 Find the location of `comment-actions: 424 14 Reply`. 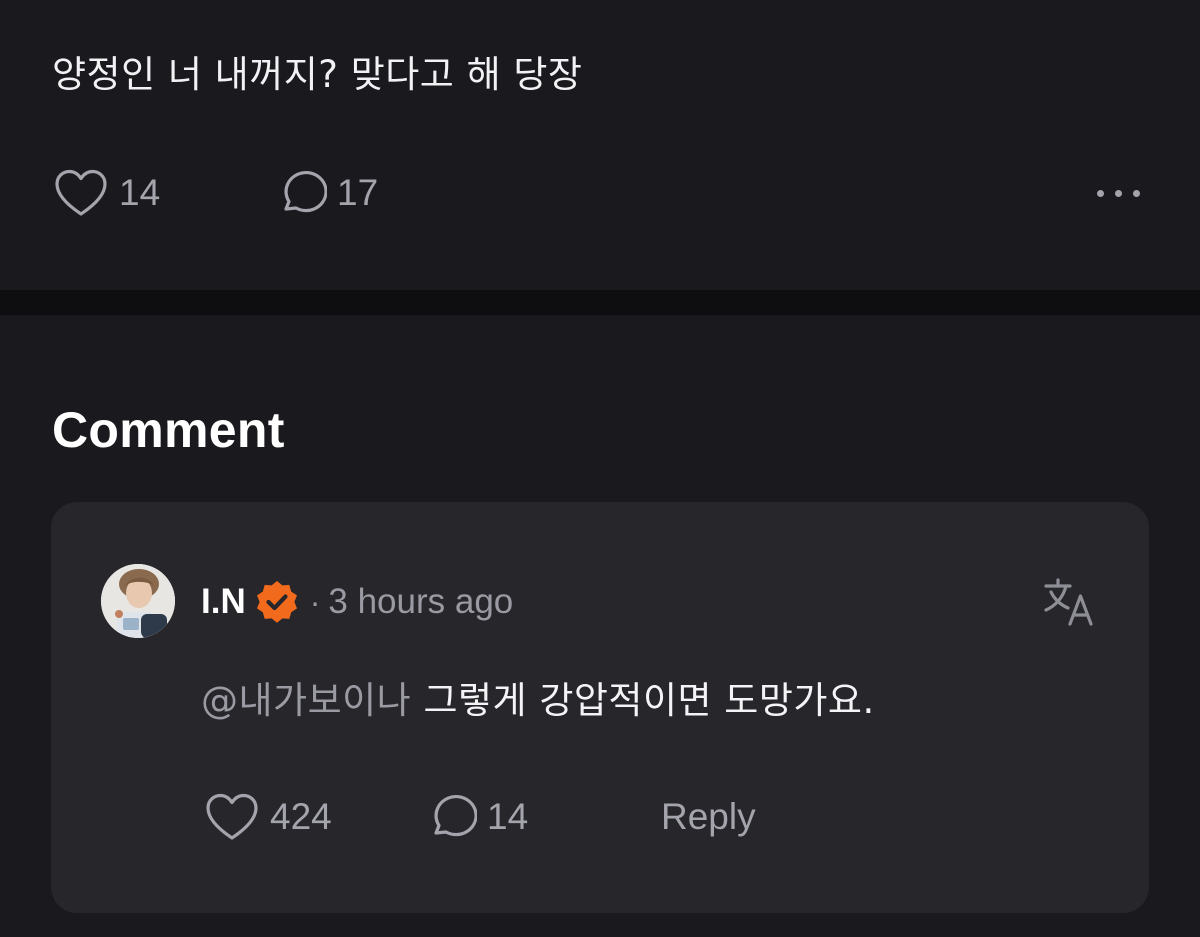

comment-actions: 424 14 Reply is located at coordinates (600, 817).